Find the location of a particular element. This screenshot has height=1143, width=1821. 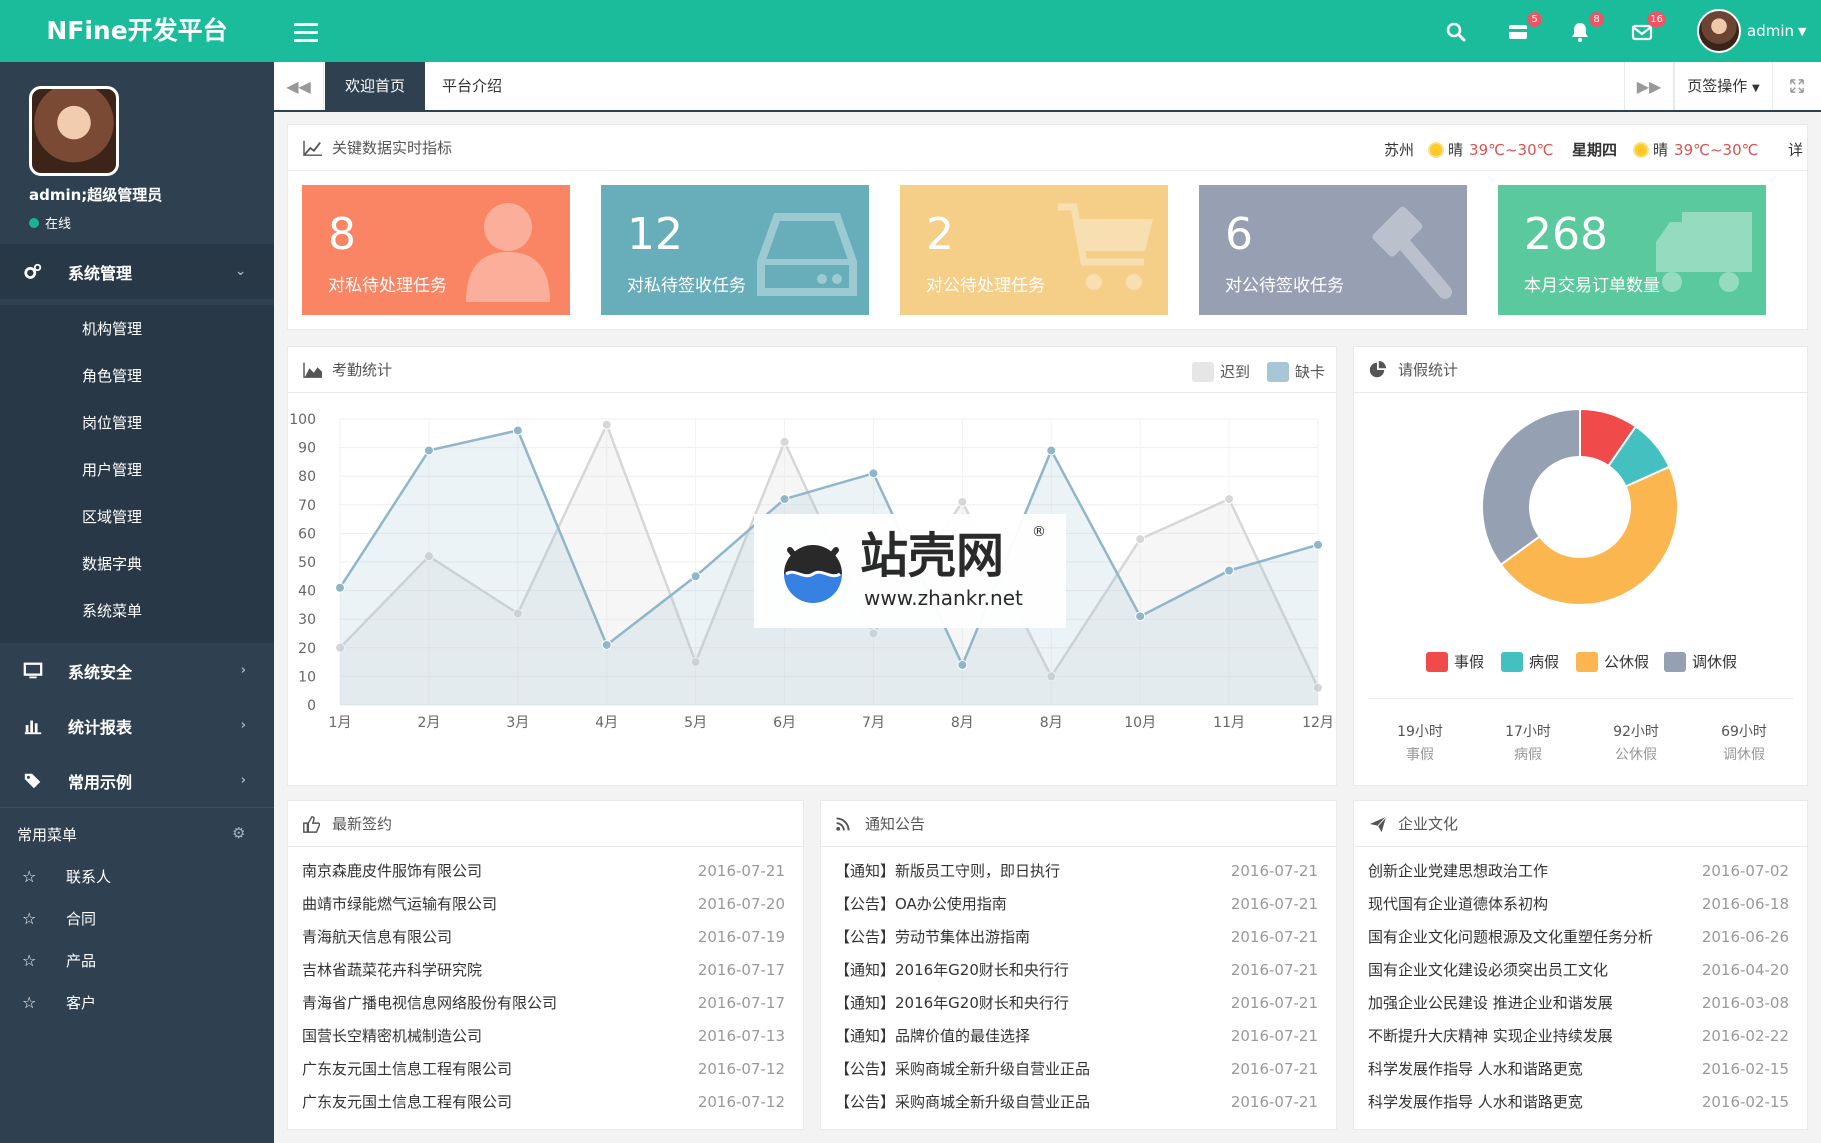

sidebar-item-area: 区域管理 is located at coordinates (112, 516).